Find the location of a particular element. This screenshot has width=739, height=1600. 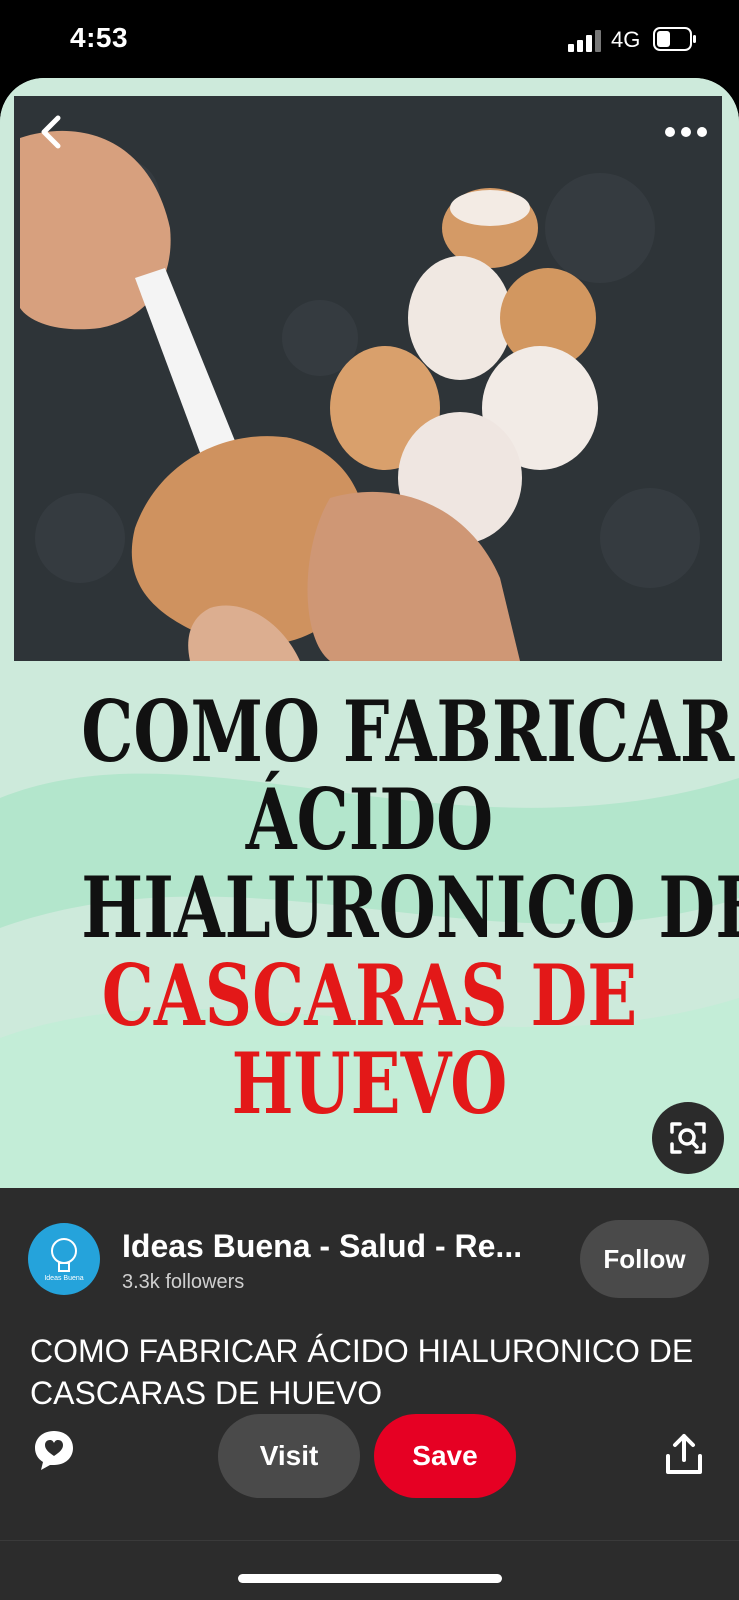

avatar: Ideas Buena is located at coordinates (64, 1259).